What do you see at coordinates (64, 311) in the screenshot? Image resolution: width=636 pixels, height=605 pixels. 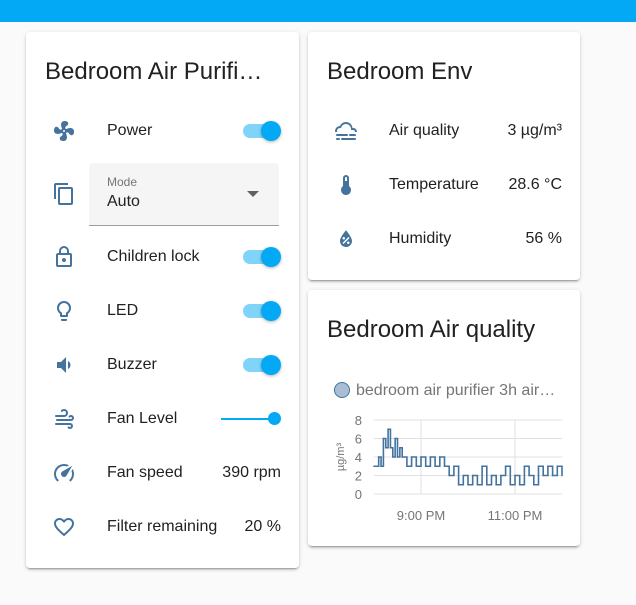 I see `lightbulb-icon` at bounding box center [64, 311].